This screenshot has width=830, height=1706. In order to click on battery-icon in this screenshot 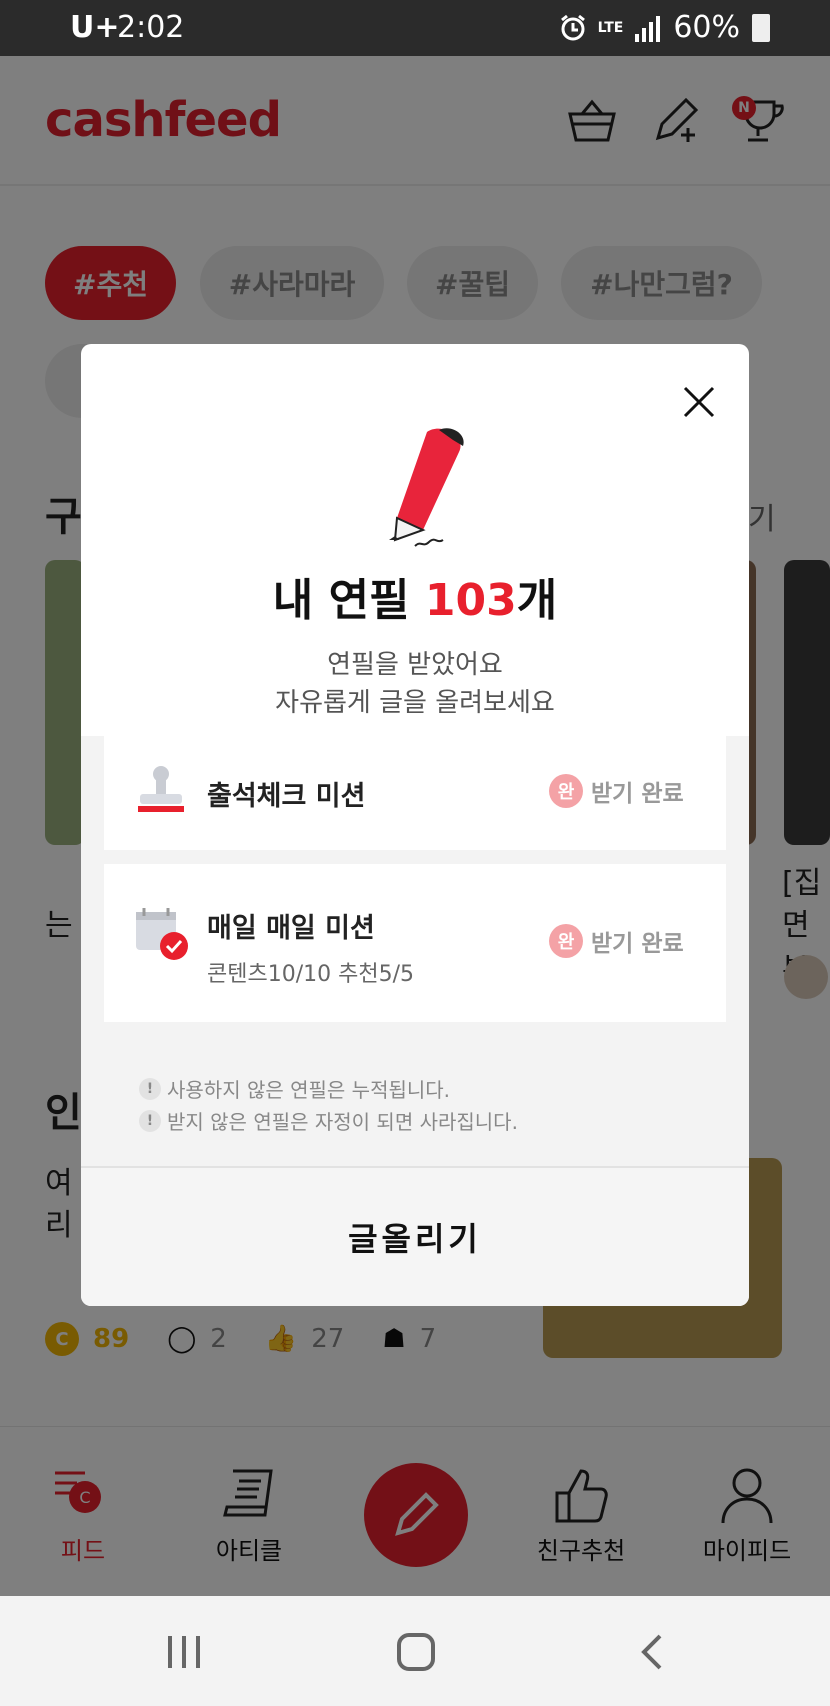, I will do `click(761, 27)`.